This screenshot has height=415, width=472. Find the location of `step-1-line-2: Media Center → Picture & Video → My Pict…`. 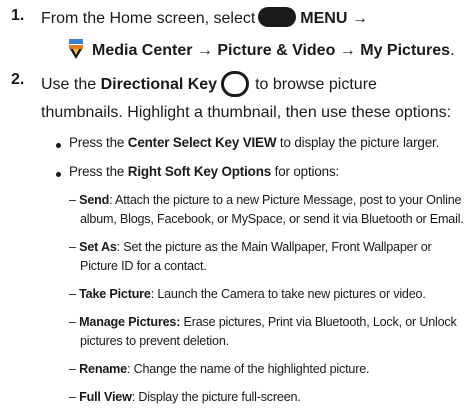

step-1-line-2: Media Center → Picture & Video → My Pict… is located at coordinates (260, 51).